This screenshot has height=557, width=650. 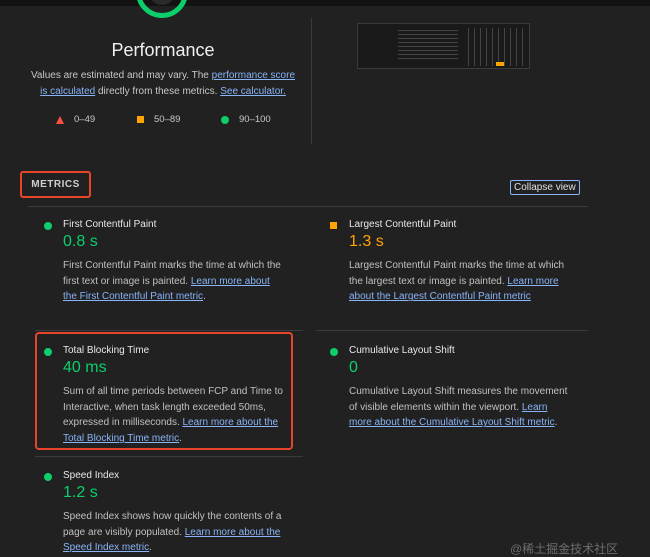 What do you see at coordinates (333, 225) in the screenshot?
I see `average-square-icon` at bounding box center [333, 225].